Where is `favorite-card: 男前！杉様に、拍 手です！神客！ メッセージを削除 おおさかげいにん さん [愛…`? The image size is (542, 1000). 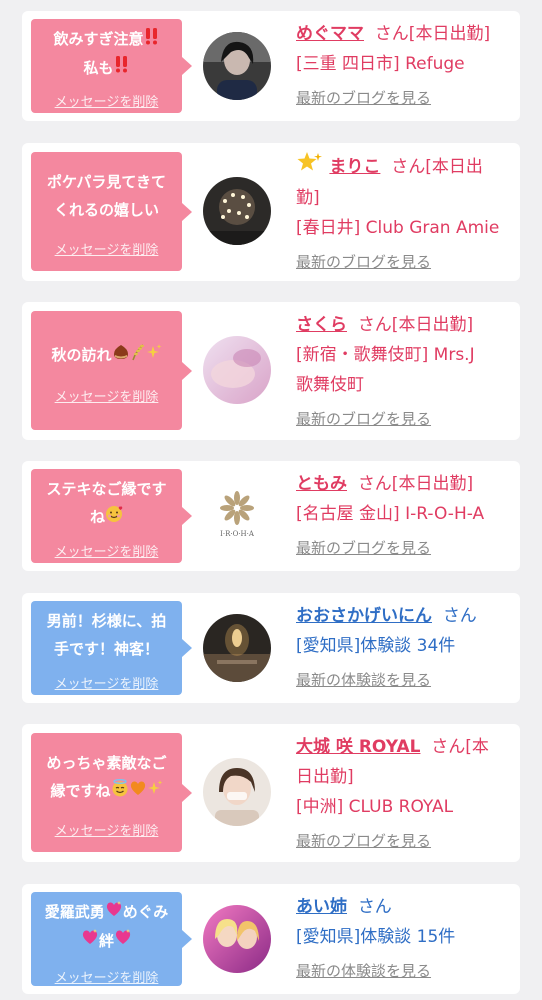 favorite-card: 男前！杉様に、拍 手です！神客！ メッセージを削除 おおさかげいにん さん [愛… is located at coordinates (271, 648).